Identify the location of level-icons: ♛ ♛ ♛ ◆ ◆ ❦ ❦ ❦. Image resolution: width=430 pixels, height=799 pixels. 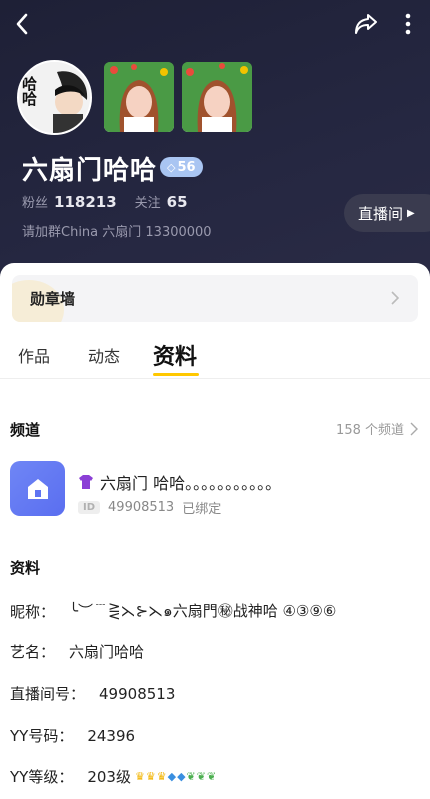
(175, 776).